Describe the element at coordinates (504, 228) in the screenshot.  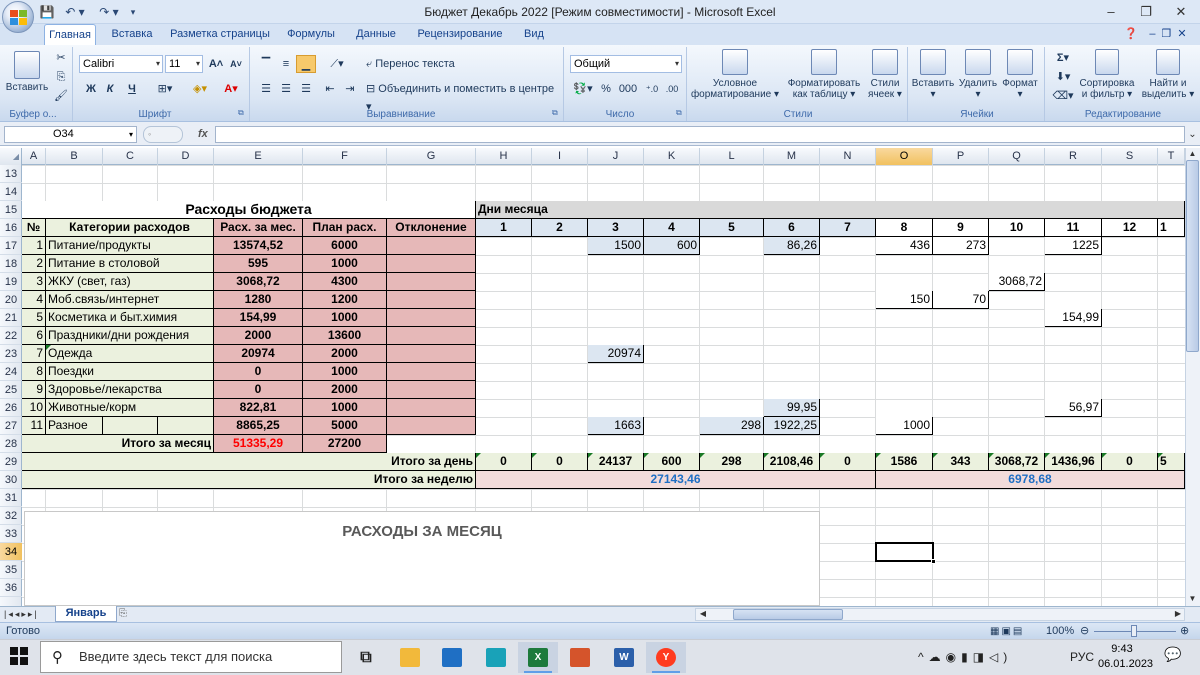
I see `cell-H16: 1` at that location.